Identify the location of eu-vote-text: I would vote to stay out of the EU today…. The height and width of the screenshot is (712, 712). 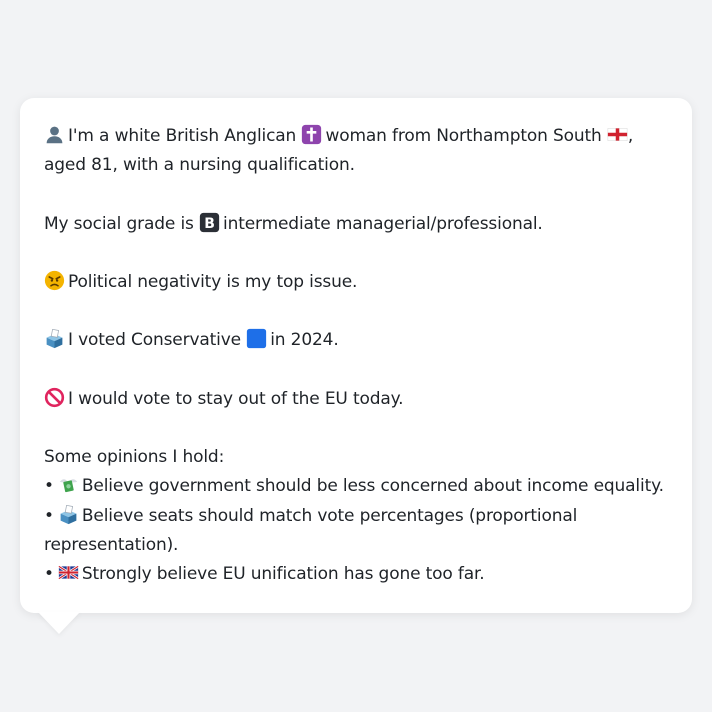
(236, 398).